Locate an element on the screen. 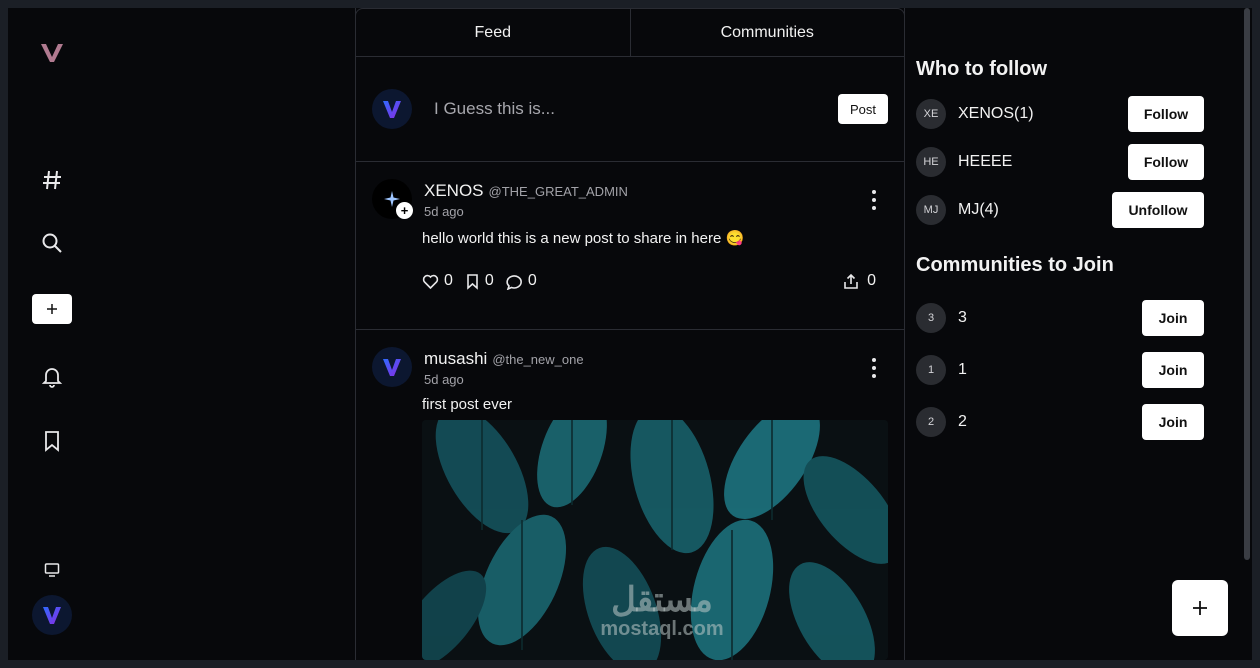  community-avatar: 2 is located at coordinates (931, 422).